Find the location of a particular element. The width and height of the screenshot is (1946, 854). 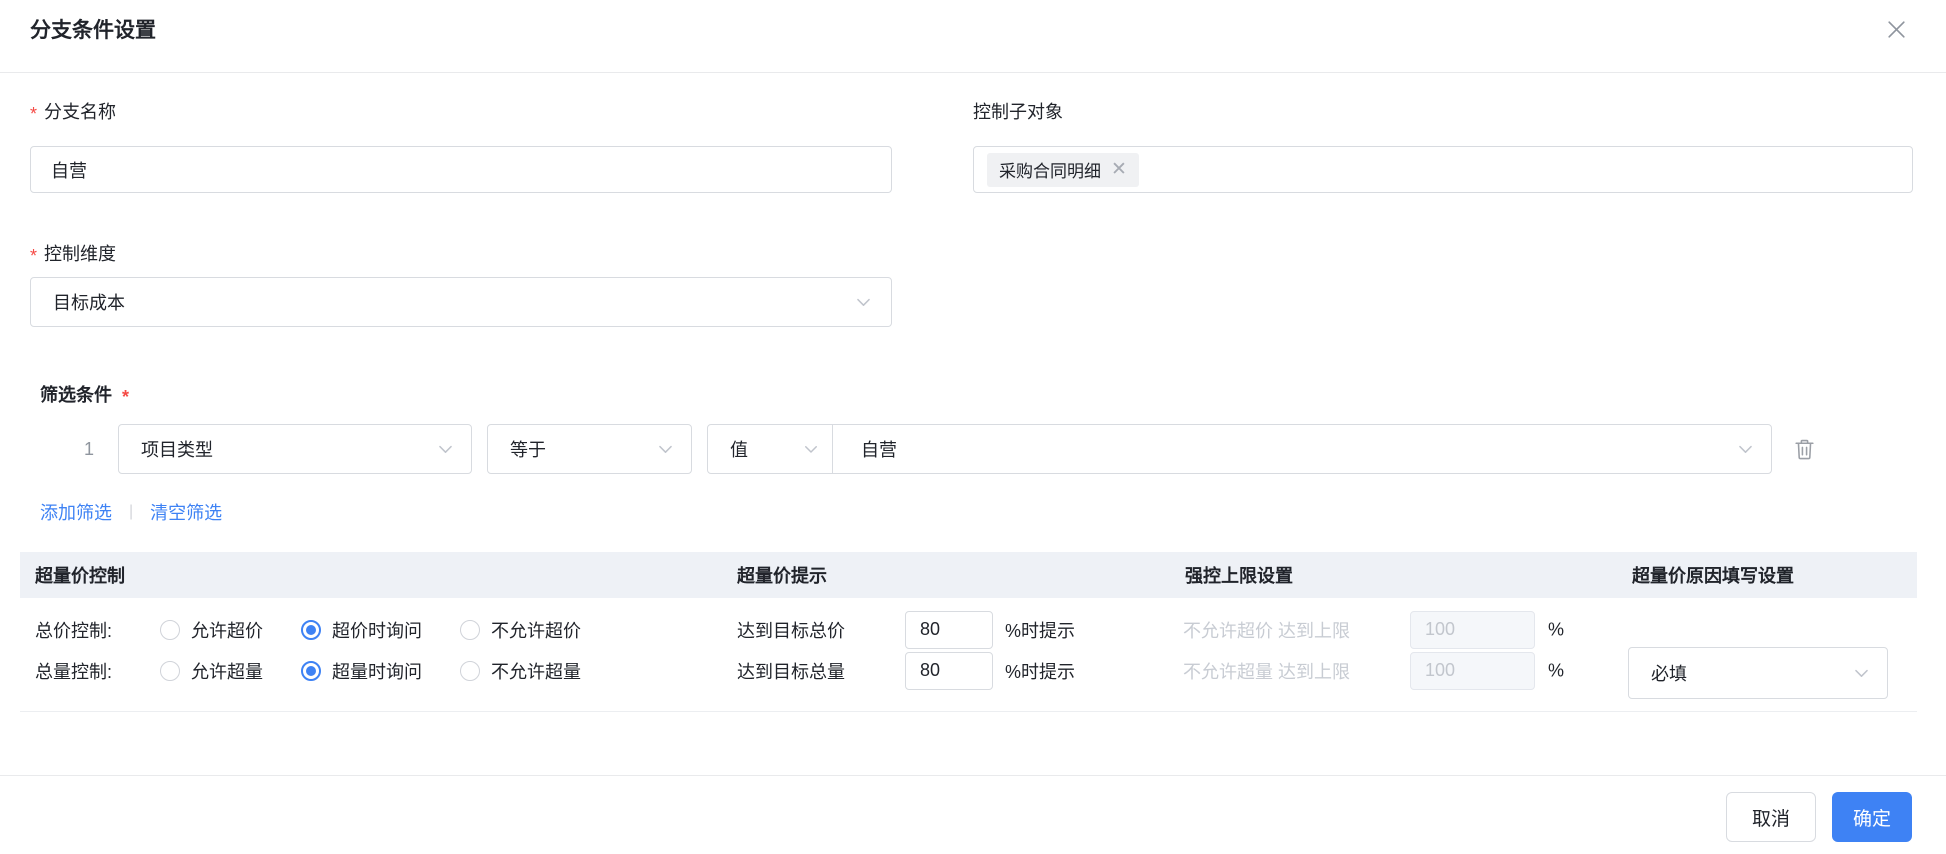

filter-row-index: 1 is located at coordinates (89, 449).